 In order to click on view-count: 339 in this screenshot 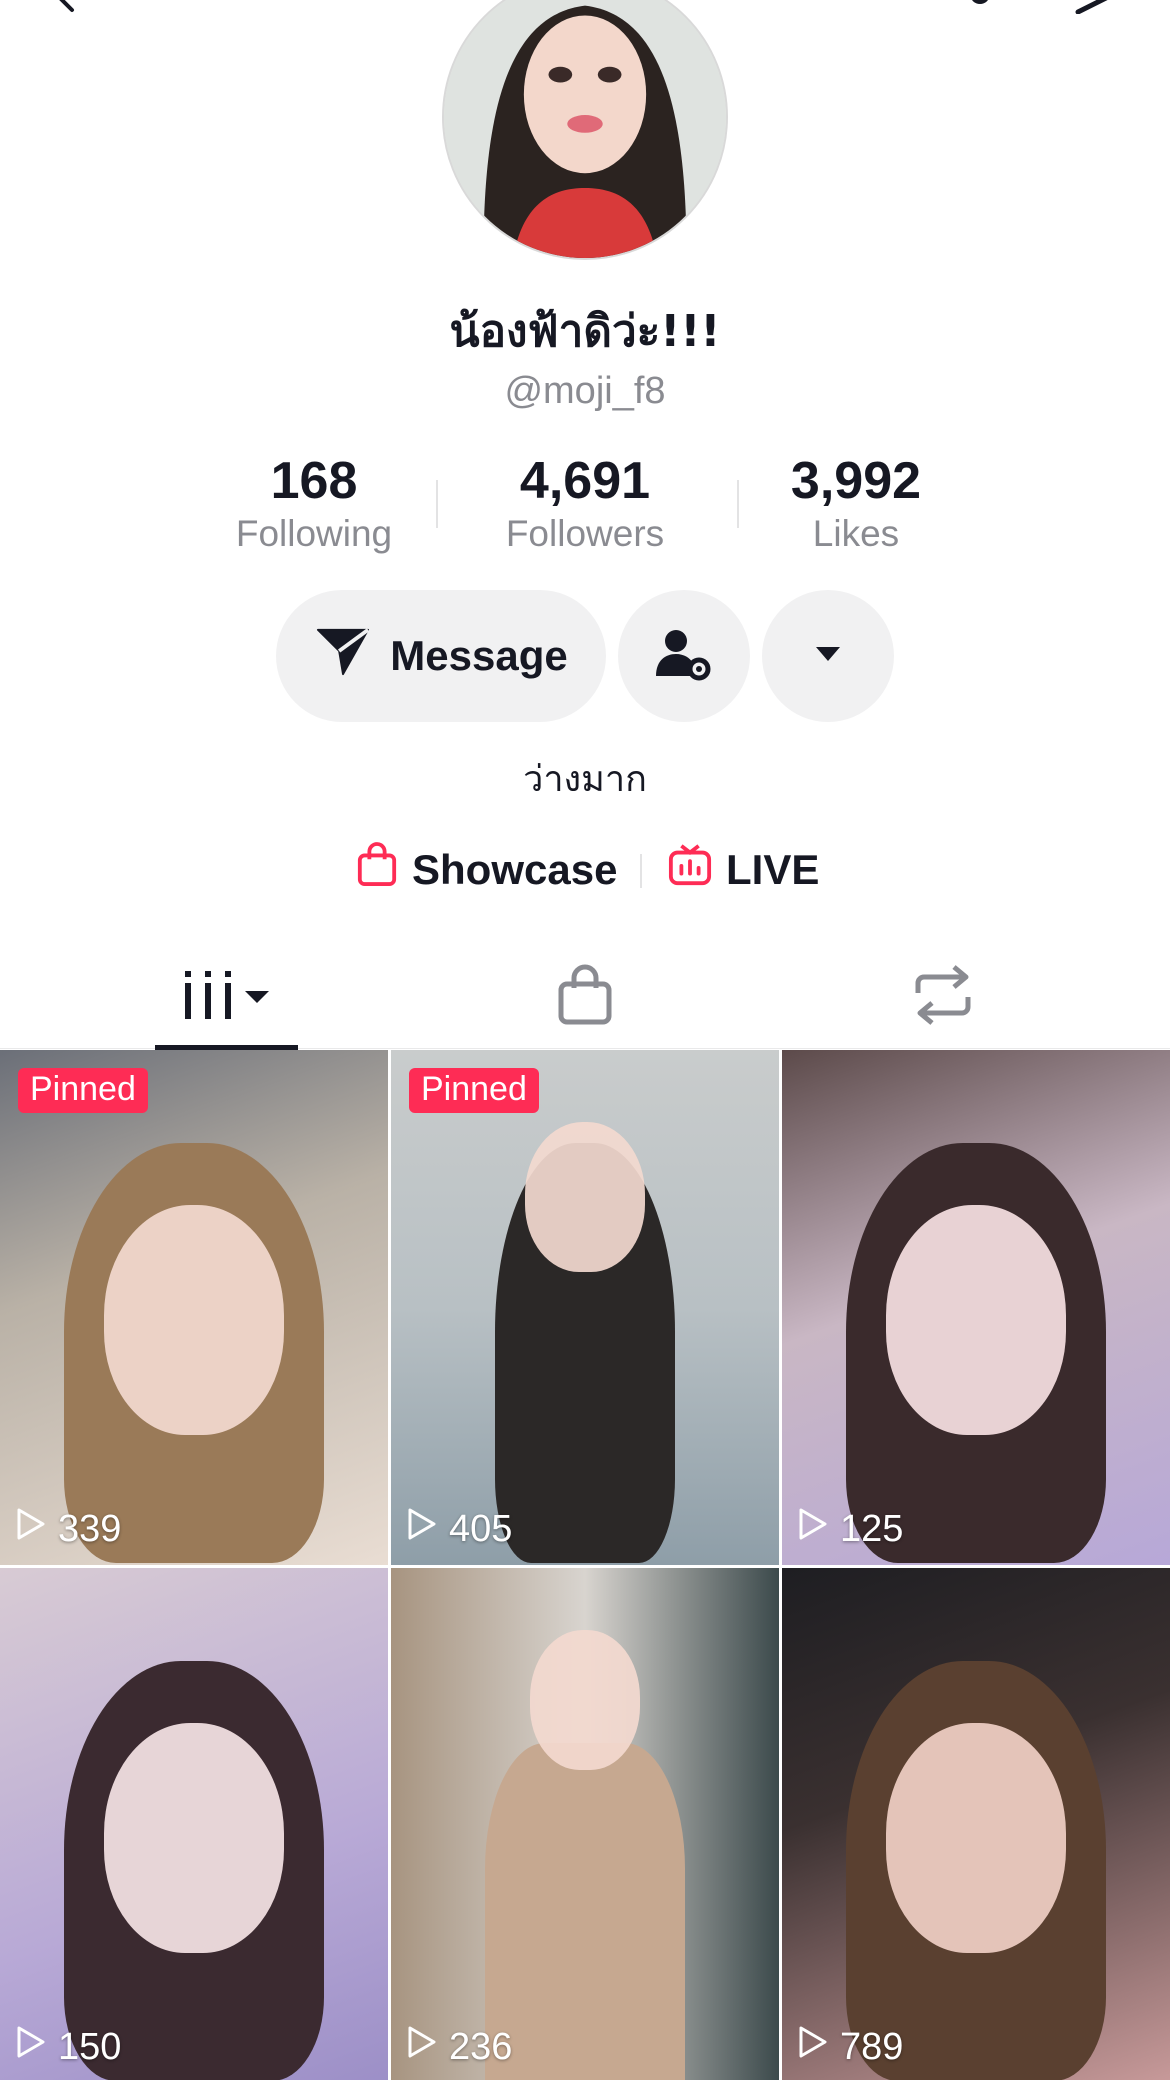, I will do `click(68, 1529)`.